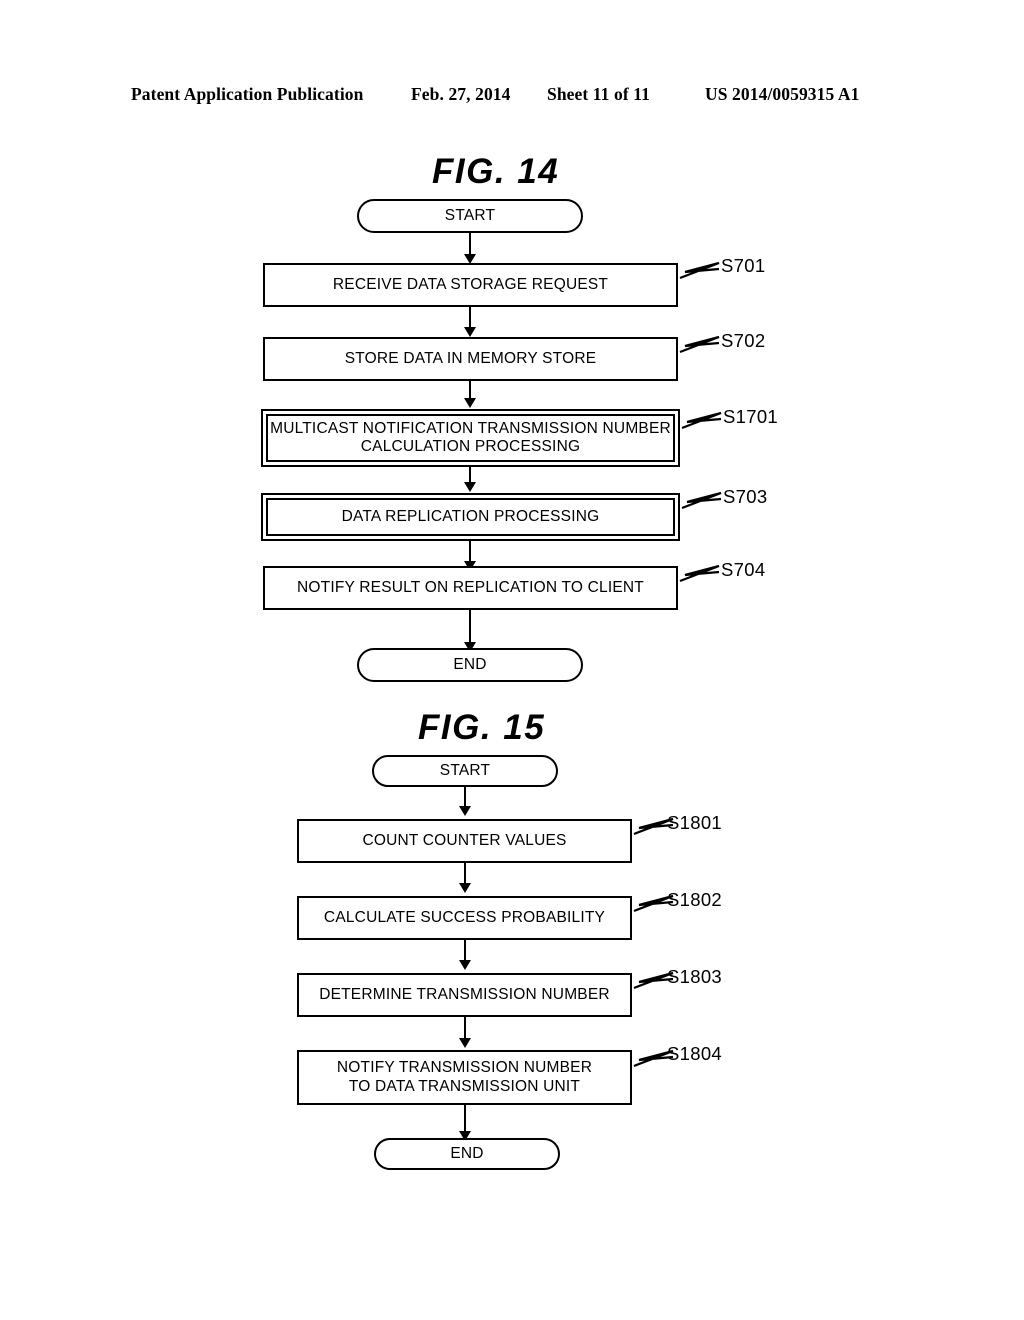  What do you see at coordinates (470, 403) in the screenshot?
I see `fig14-arrowhead-s1701` at bounding box center [470, 403].